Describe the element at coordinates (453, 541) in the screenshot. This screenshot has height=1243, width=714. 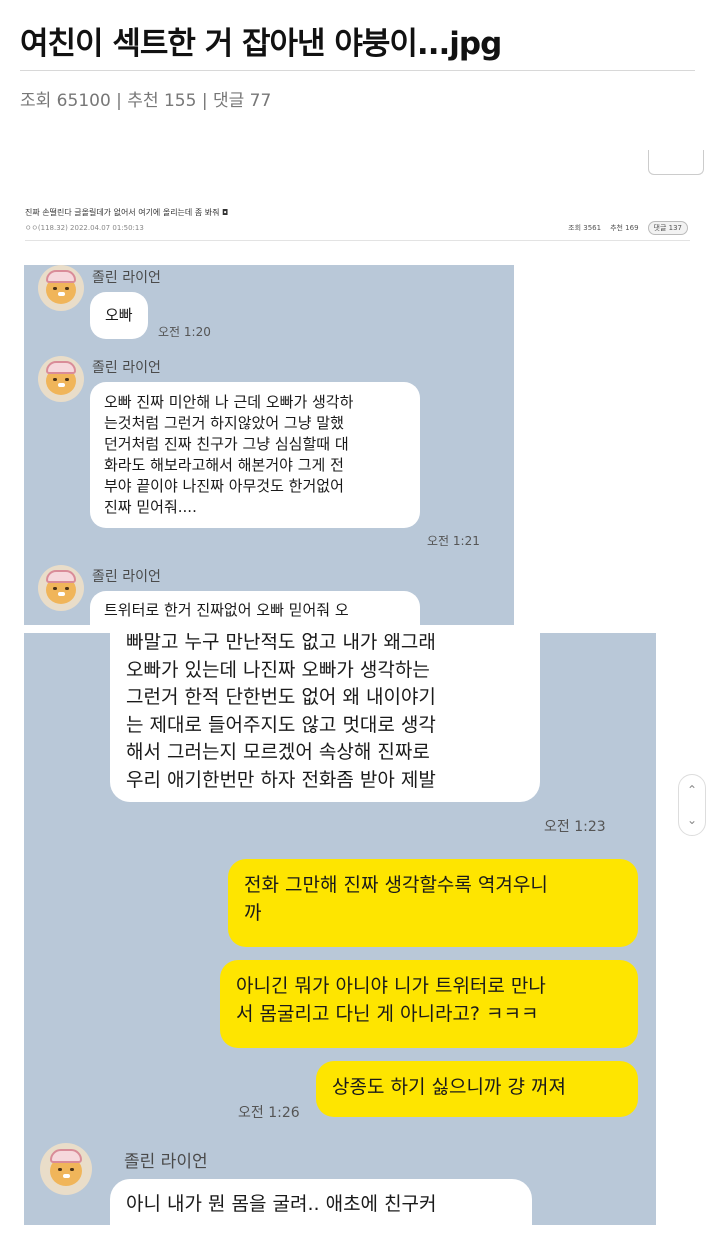
I see `message-time: 오전 1:21` at that location.